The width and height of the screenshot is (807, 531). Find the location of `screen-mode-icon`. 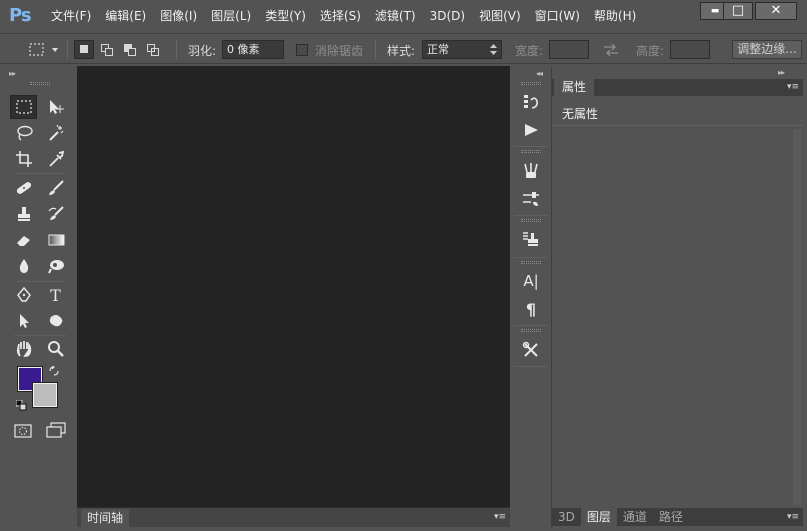

screen-mode-icon is located at coordinates (56, 430).